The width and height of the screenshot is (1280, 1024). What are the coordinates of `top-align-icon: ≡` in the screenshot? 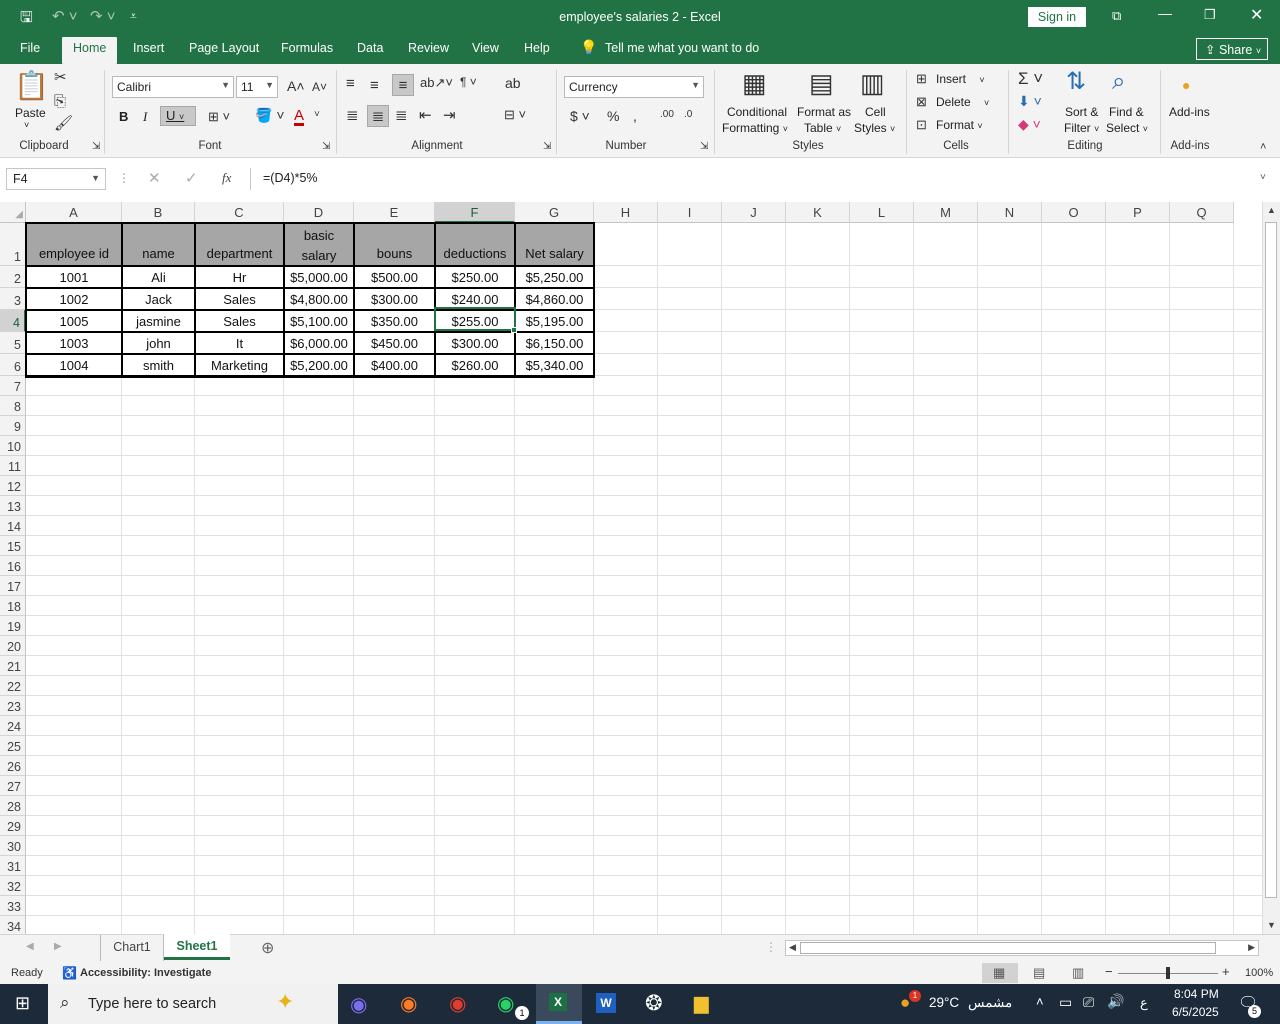 It's located at (350, 83).